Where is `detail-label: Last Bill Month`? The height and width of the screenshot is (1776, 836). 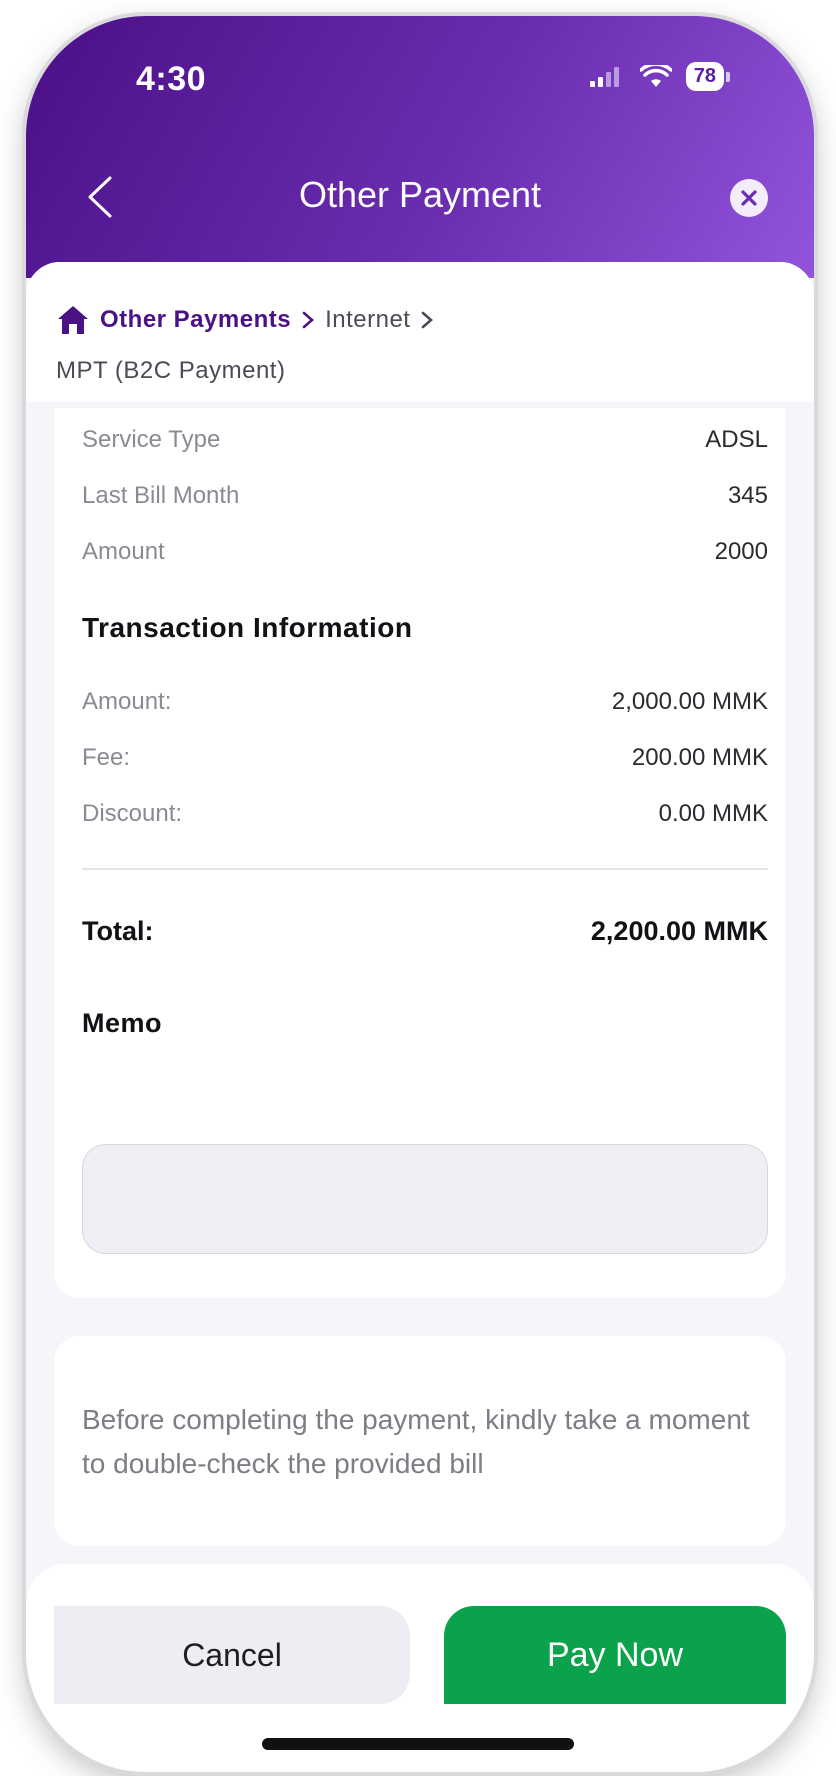 detail-label: Last Bill Month is located at coordinates (161, 495).